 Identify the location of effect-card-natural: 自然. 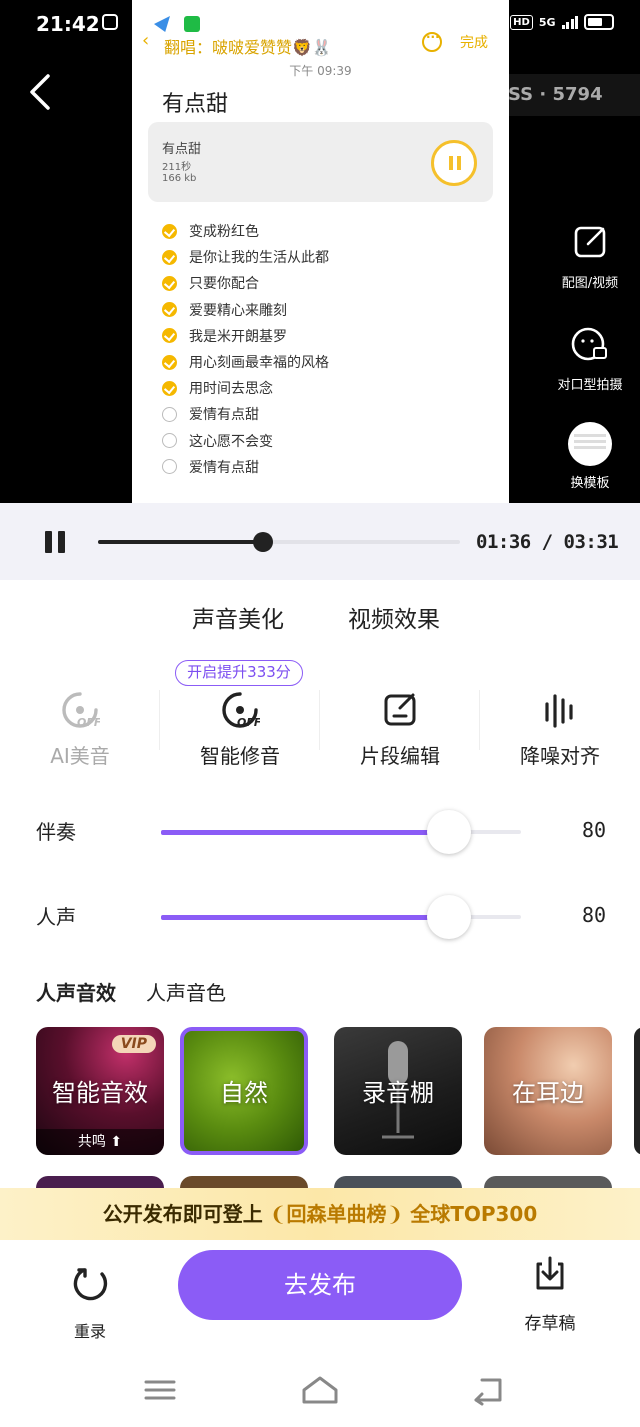
(244, 1091).